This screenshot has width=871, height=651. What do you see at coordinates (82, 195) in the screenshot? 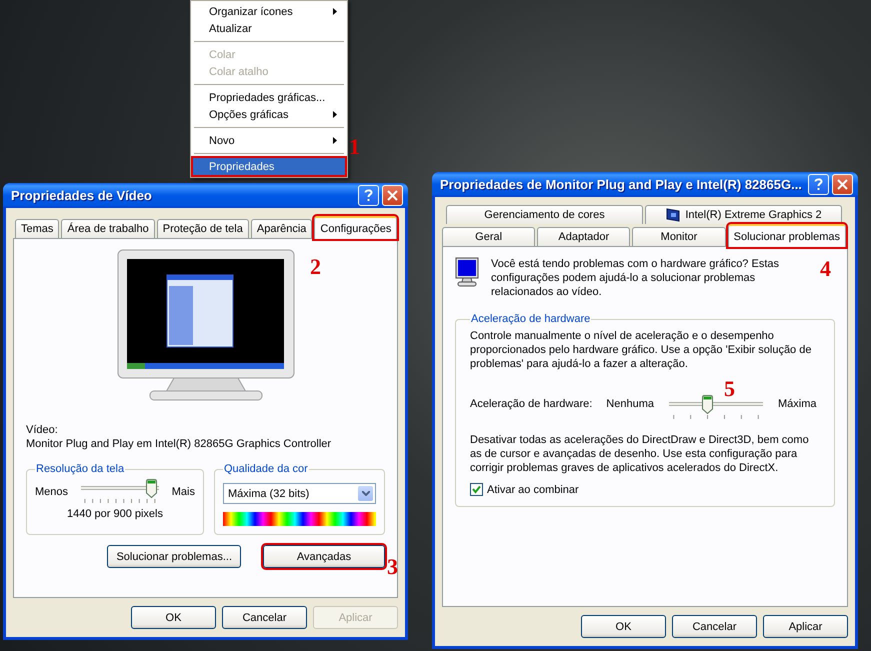
I see `window-title: Propriedades de Vídeo` at bounding box center [82, 195].